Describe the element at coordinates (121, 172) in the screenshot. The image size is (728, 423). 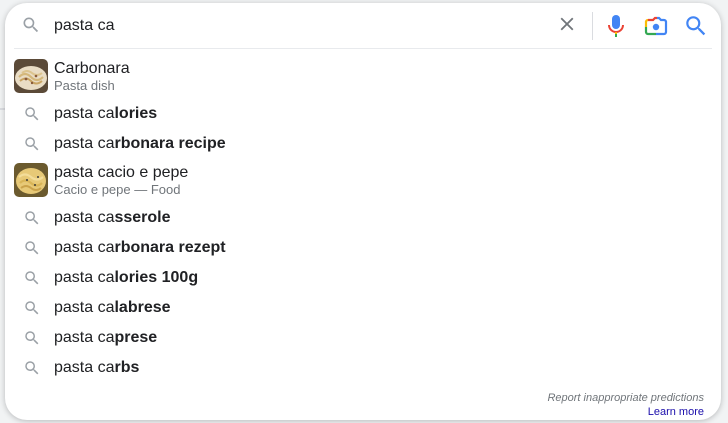
I see `suggestion-title: pasta cacio e pepe` at that location.